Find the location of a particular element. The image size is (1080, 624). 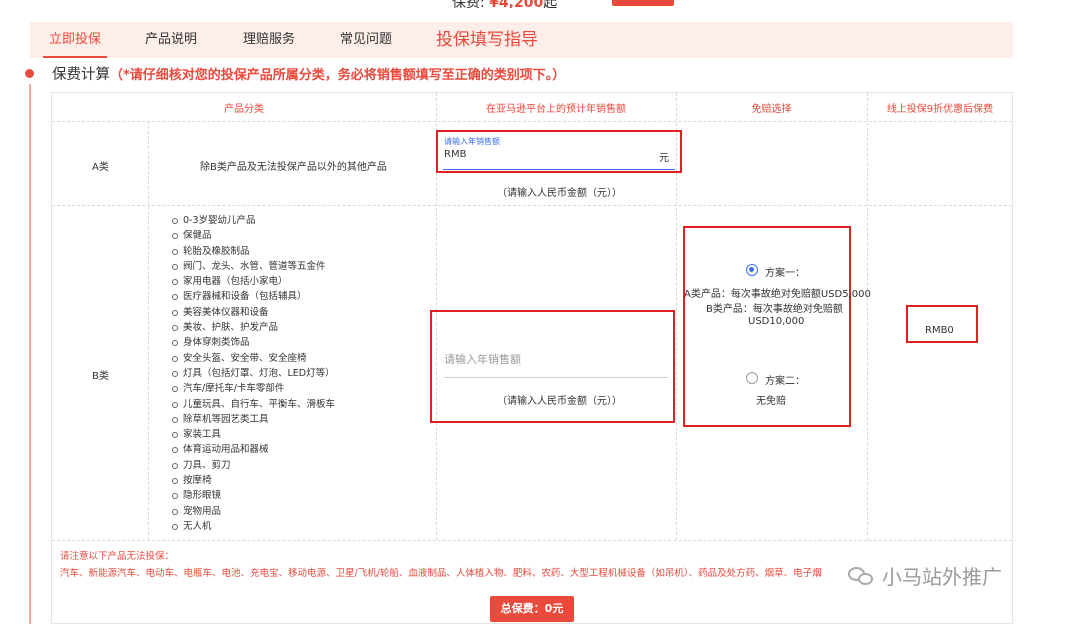

section-dot is located at coordinates (29, 73).